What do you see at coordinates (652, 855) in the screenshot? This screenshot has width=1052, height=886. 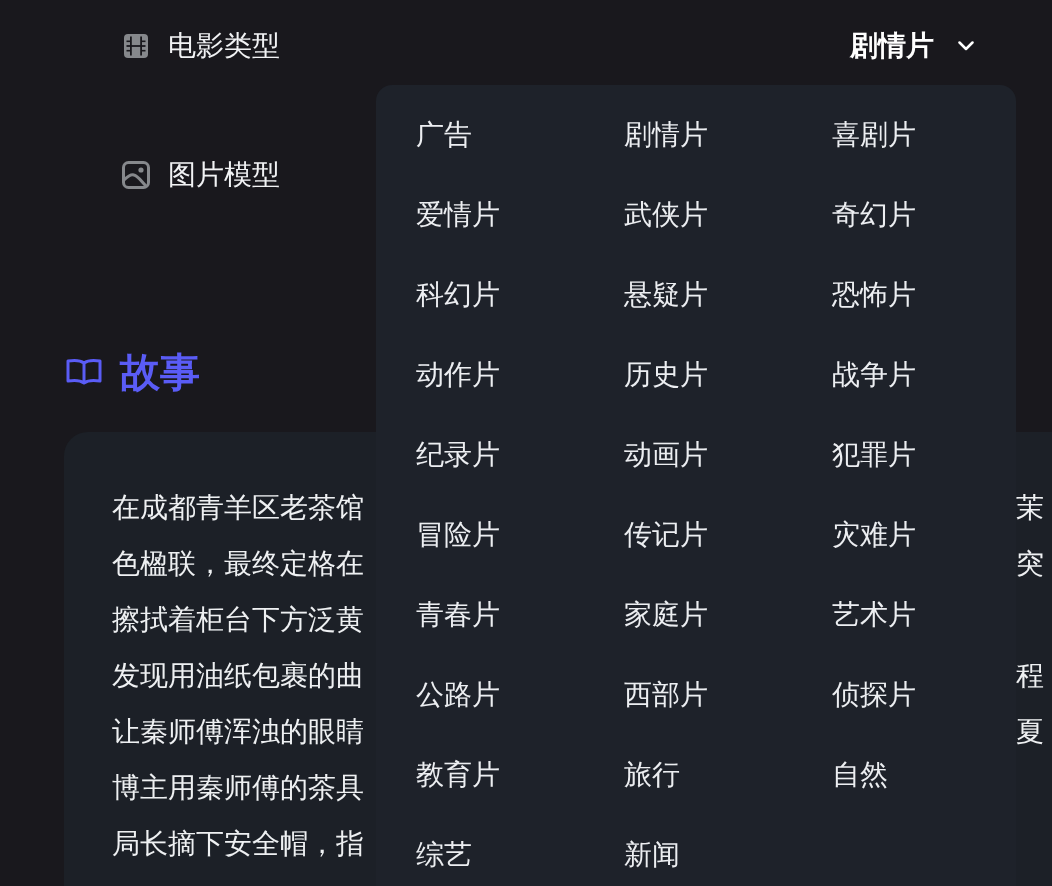 I see `menu-option: 新闻` at bounding box center [652, 855].